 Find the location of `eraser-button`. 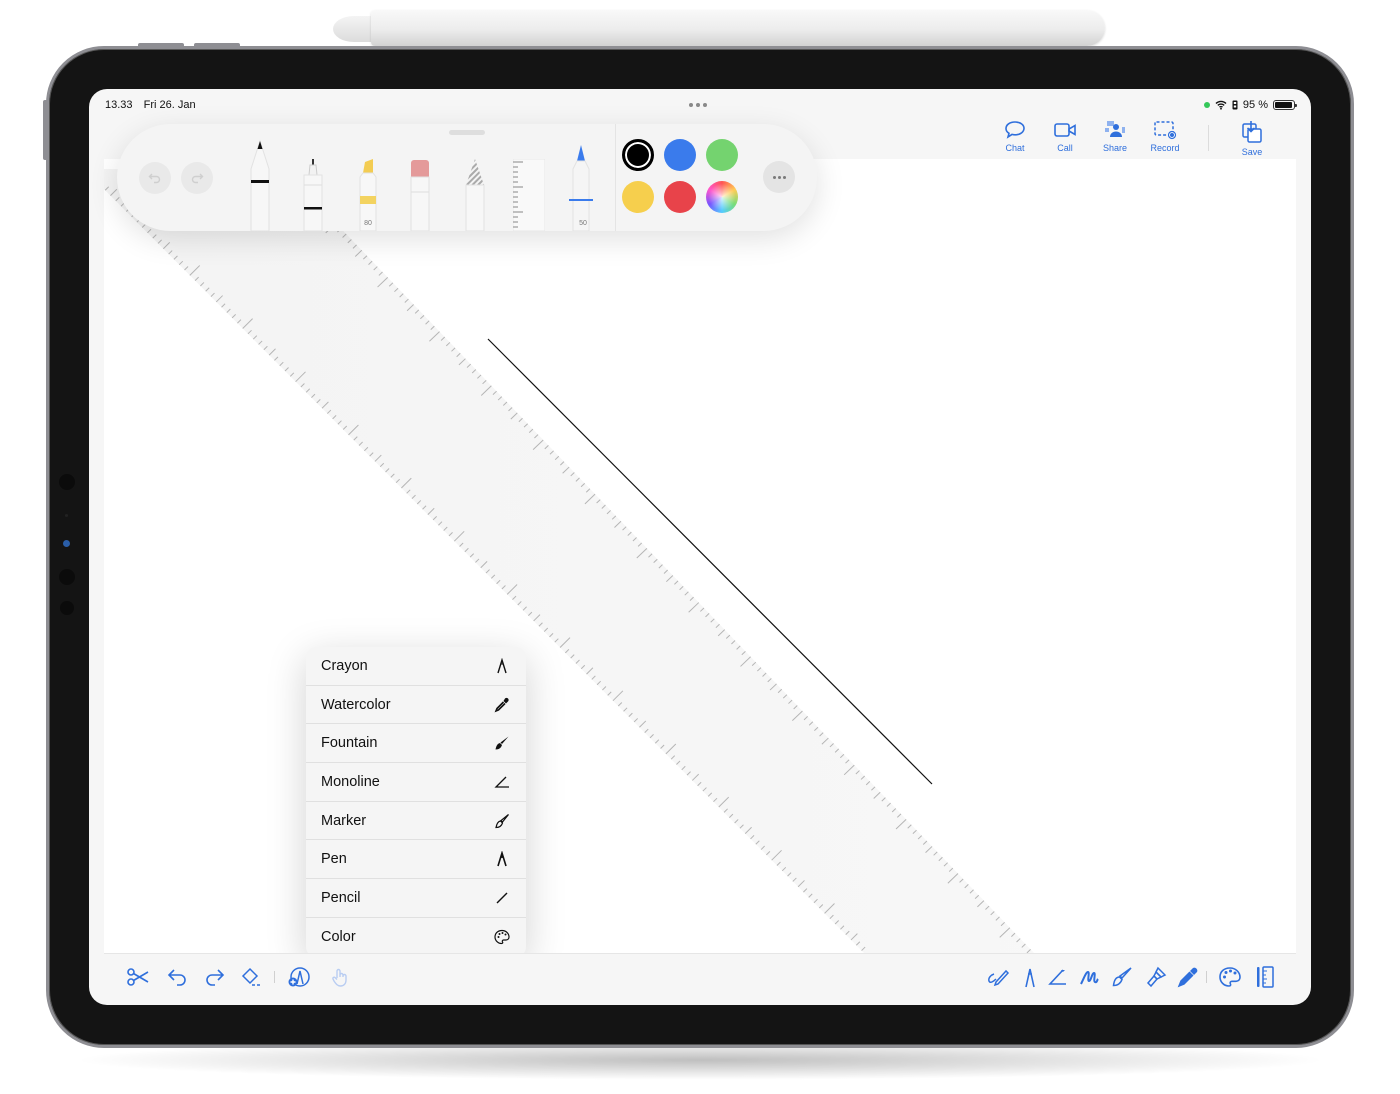

eraser-button is located at coordinates (252, 977).